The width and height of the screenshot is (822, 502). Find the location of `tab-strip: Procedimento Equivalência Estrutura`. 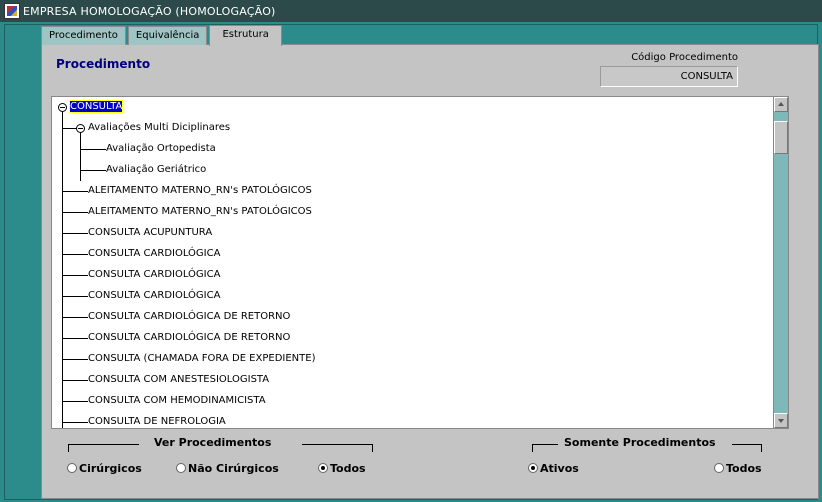

tab-strip: Procedimento Equivalência Estrutura is located at coordinates (162, 35).